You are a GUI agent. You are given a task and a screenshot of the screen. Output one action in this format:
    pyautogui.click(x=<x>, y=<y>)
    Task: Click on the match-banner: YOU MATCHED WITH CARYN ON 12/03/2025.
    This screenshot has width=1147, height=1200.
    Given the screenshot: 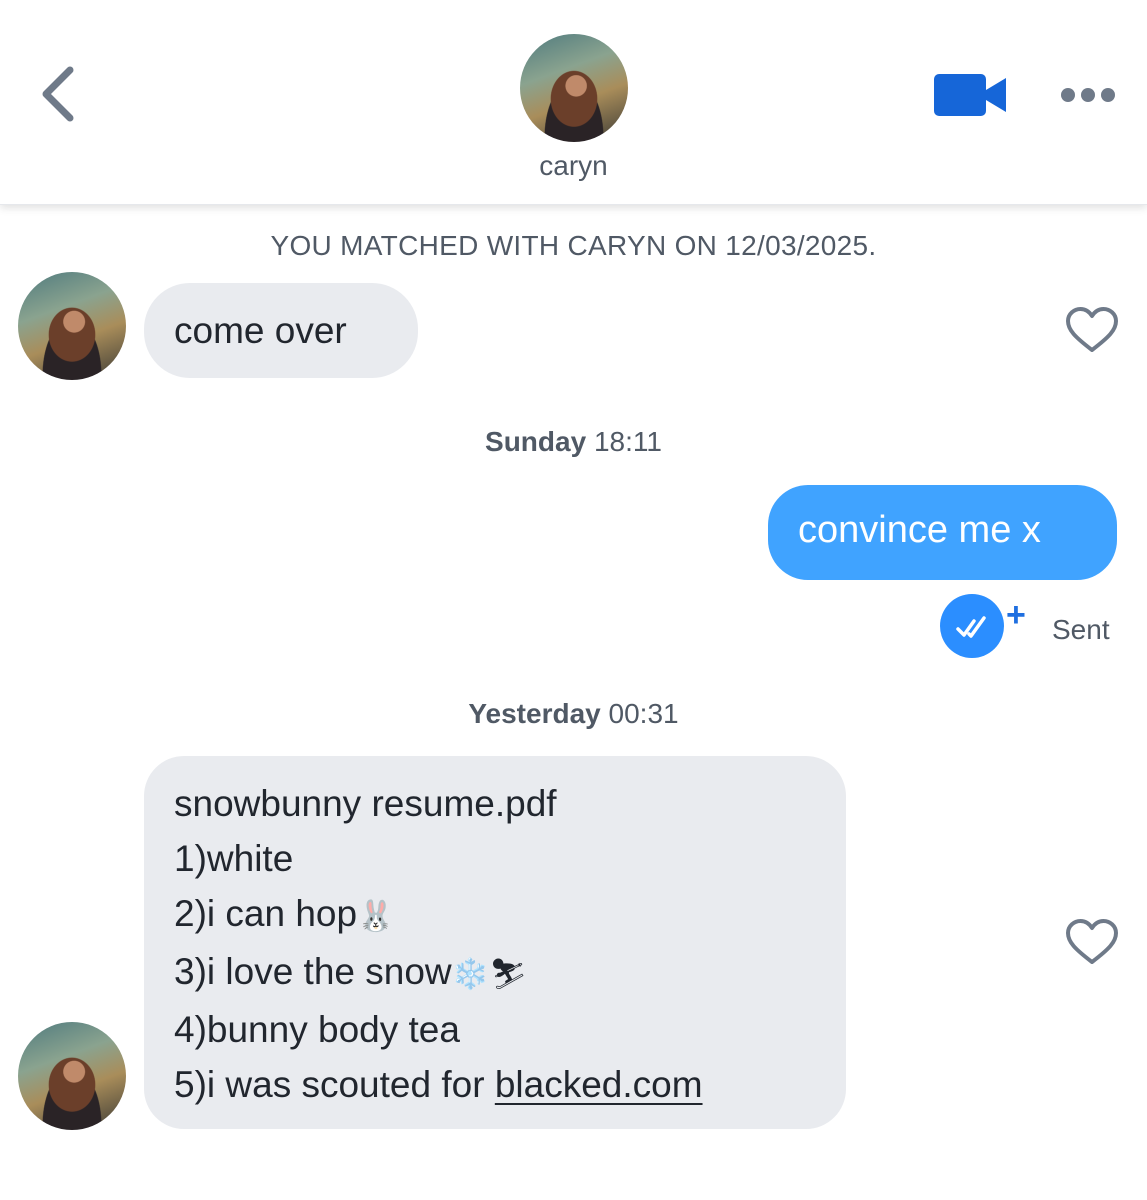 What is the action you would take?
    pyautogui.click(x=573, y=245)
    